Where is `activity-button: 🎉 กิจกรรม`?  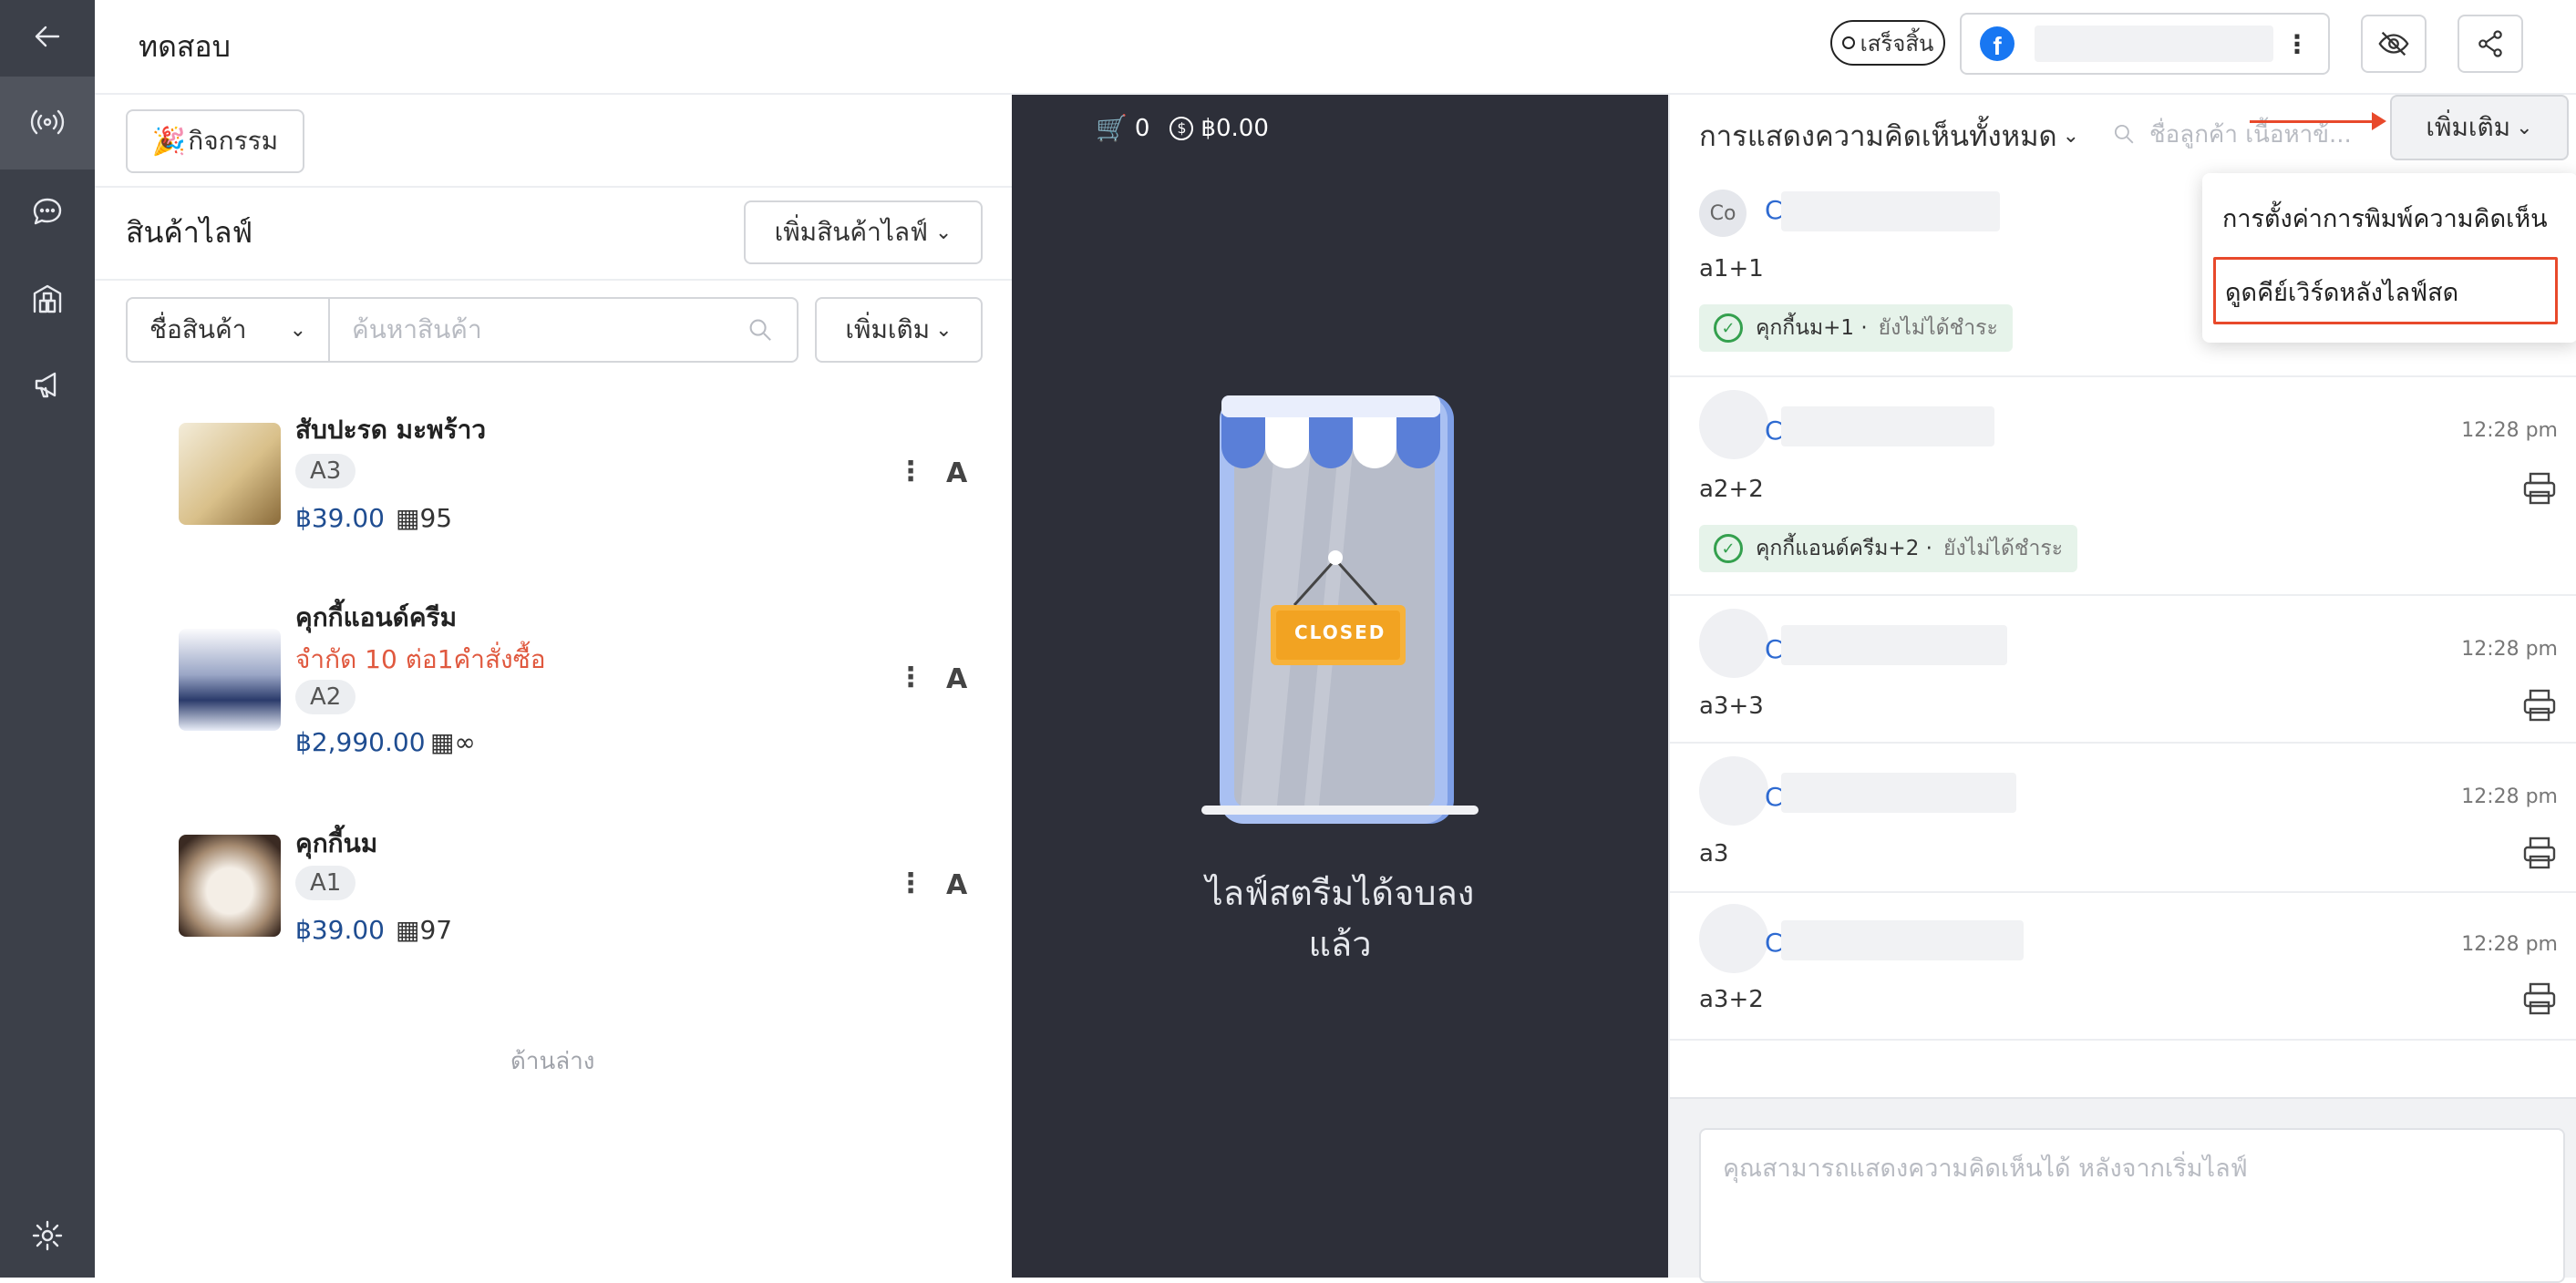
activity-button: 🎉 กิจกรรม is located at coordinates (215, 141).